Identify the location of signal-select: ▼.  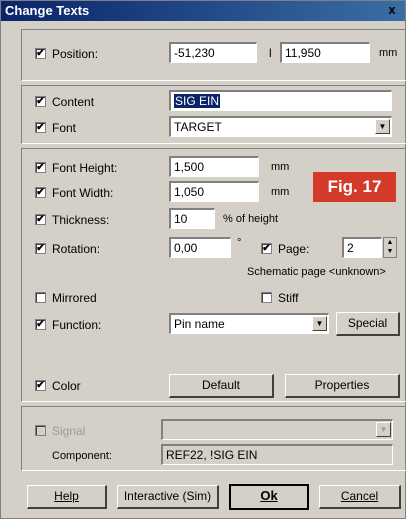
(277, 429).